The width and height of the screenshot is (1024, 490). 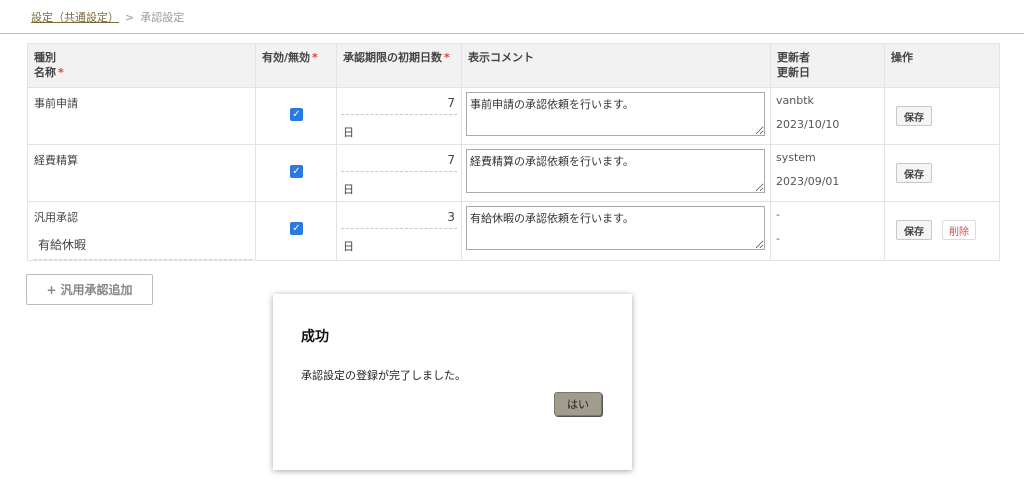 I want to click on breadcrumb-parent-link: 設定（共通設定）, so click(x=75, y=17).